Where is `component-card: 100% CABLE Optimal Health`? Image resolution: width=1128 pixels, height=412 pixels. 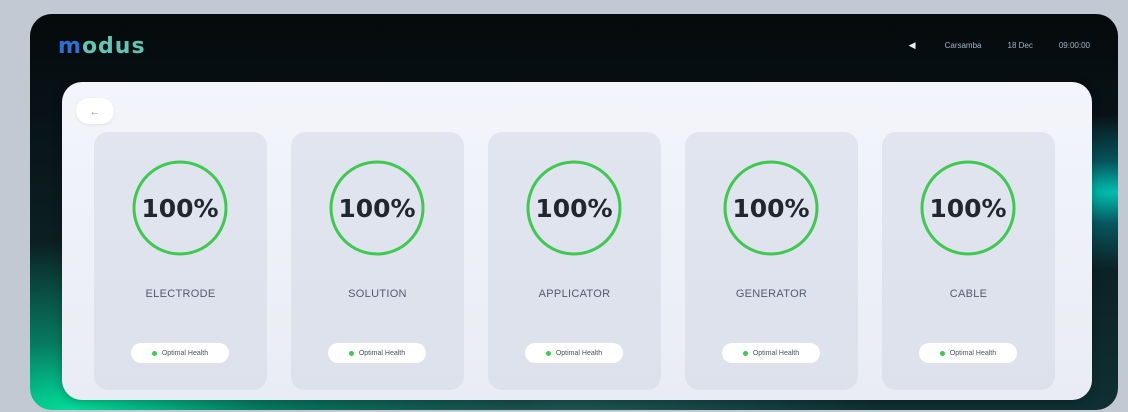
component-card: 100% CABLE Optimal Health is located at coordinates (968, 261).